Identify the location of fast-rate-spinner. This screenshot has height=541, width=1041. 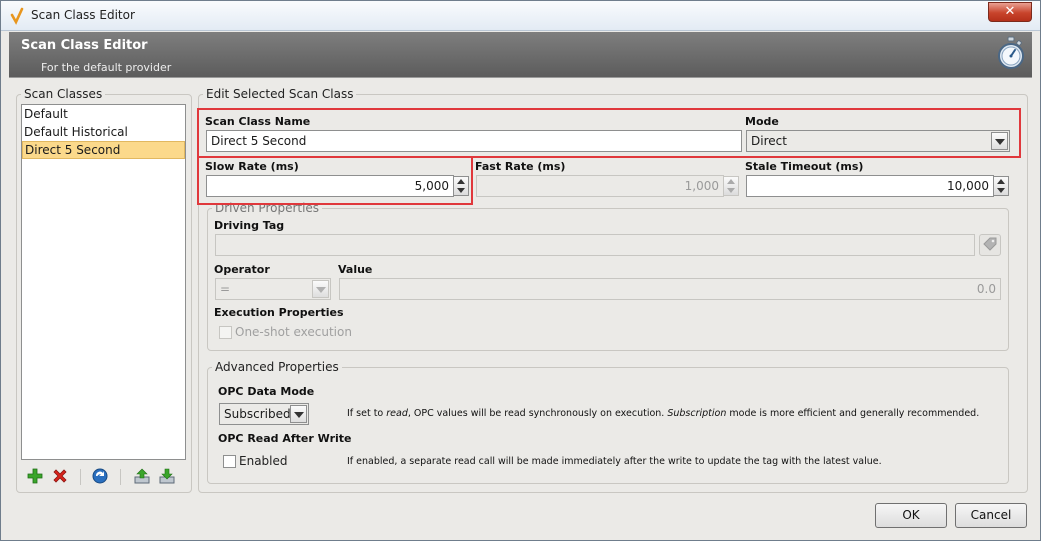
(731, 186).